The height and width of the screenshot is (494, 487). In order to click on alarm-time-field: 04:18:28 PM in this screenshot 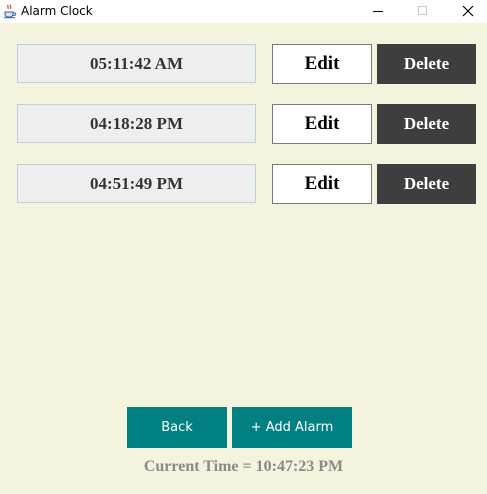, I will do `click(136, 123)`.